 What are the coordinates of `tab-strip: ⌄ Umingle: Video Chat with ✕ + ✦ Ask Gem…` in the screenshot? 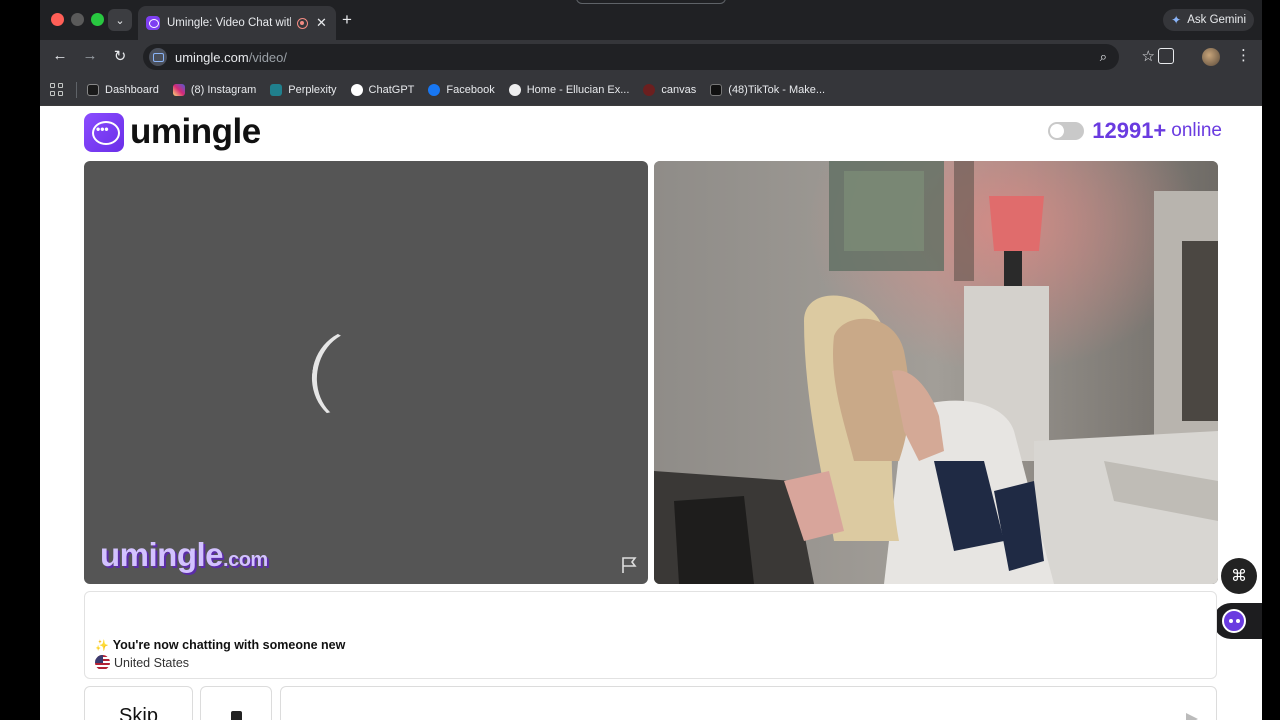 It's located at (651, 20).